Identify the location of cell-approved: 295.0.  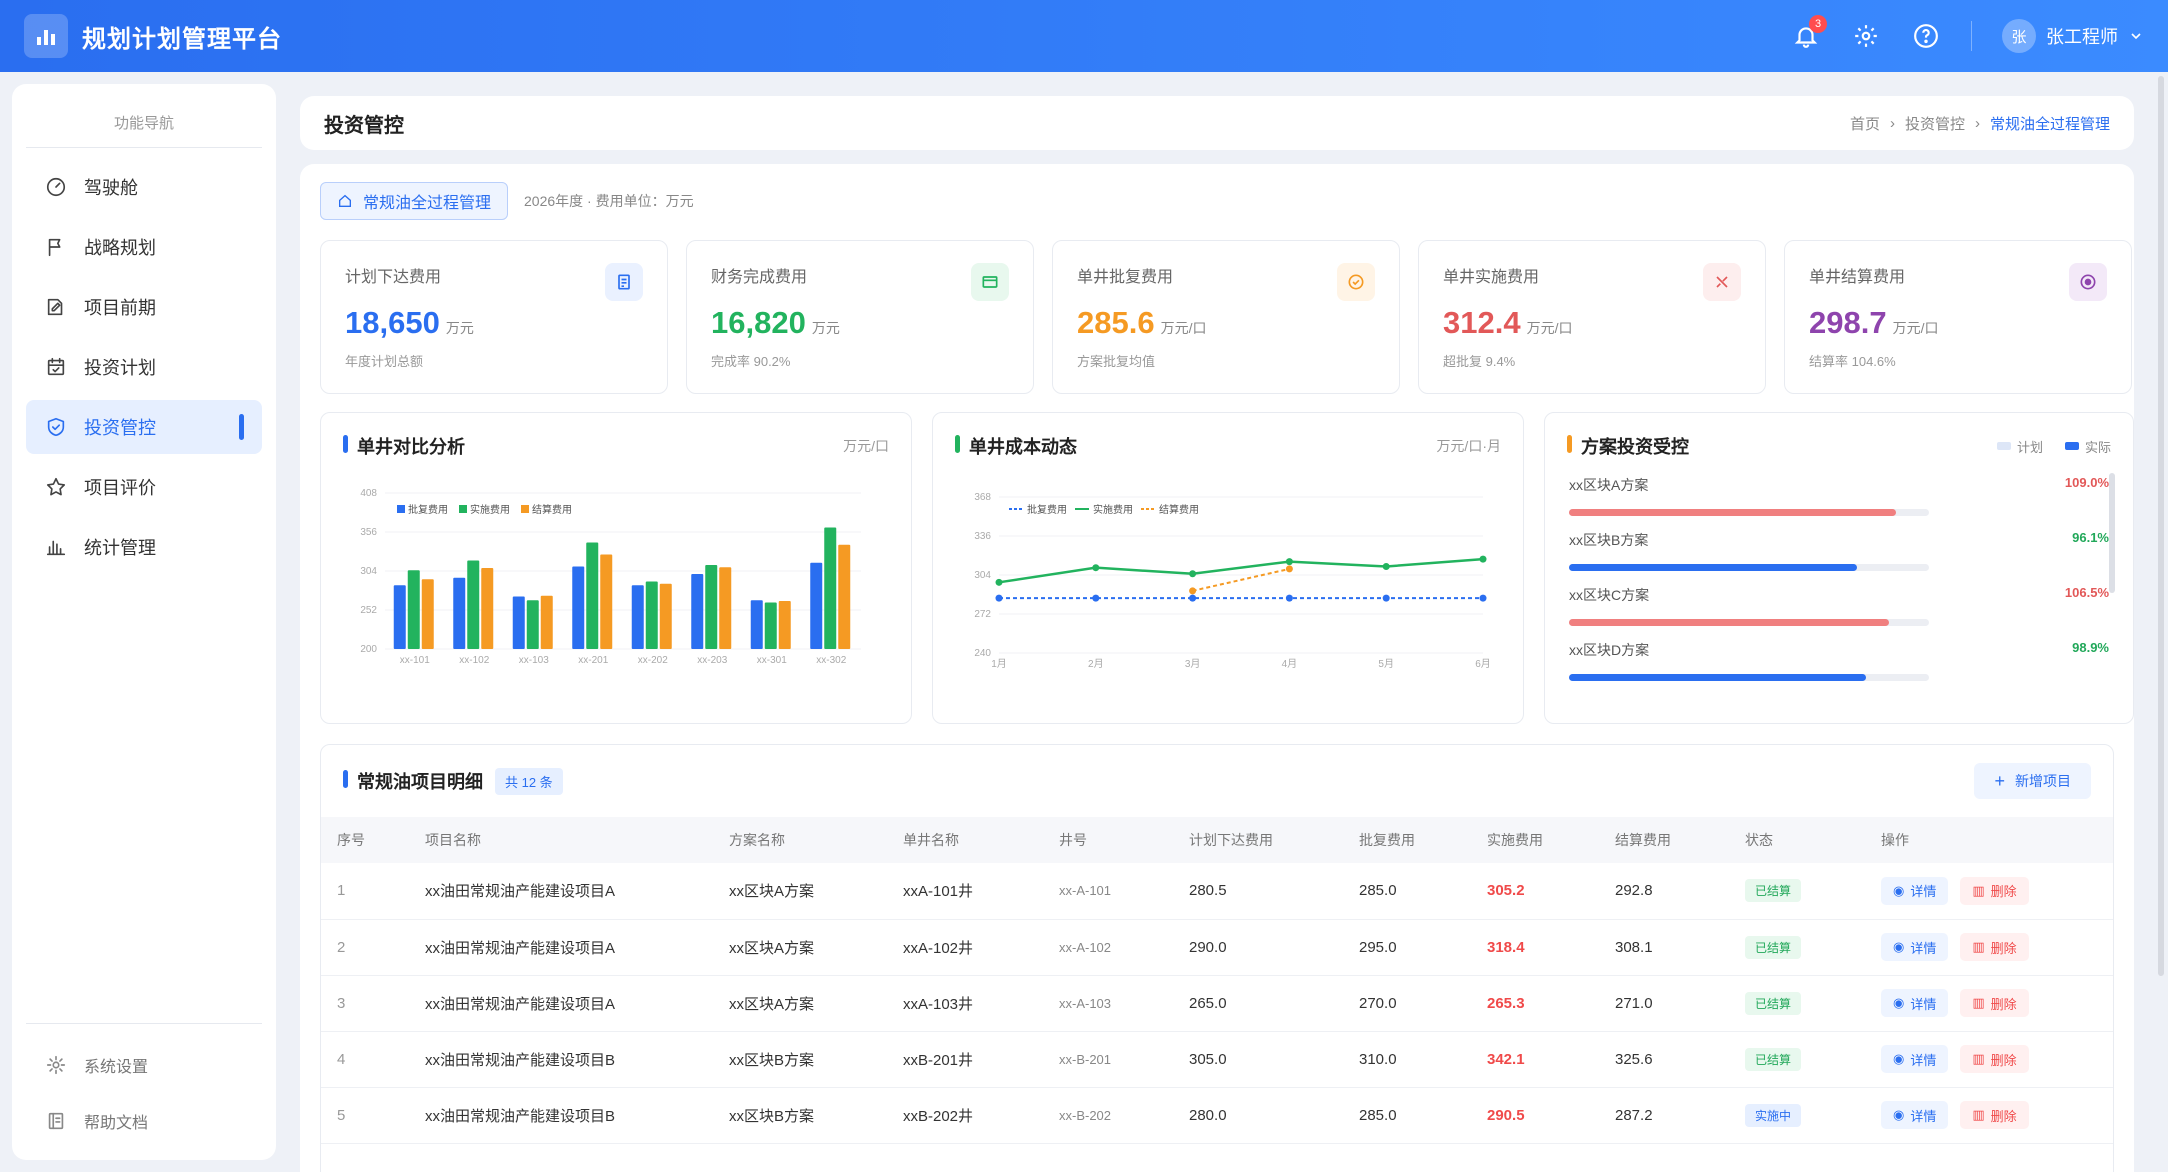
(1407, 947).